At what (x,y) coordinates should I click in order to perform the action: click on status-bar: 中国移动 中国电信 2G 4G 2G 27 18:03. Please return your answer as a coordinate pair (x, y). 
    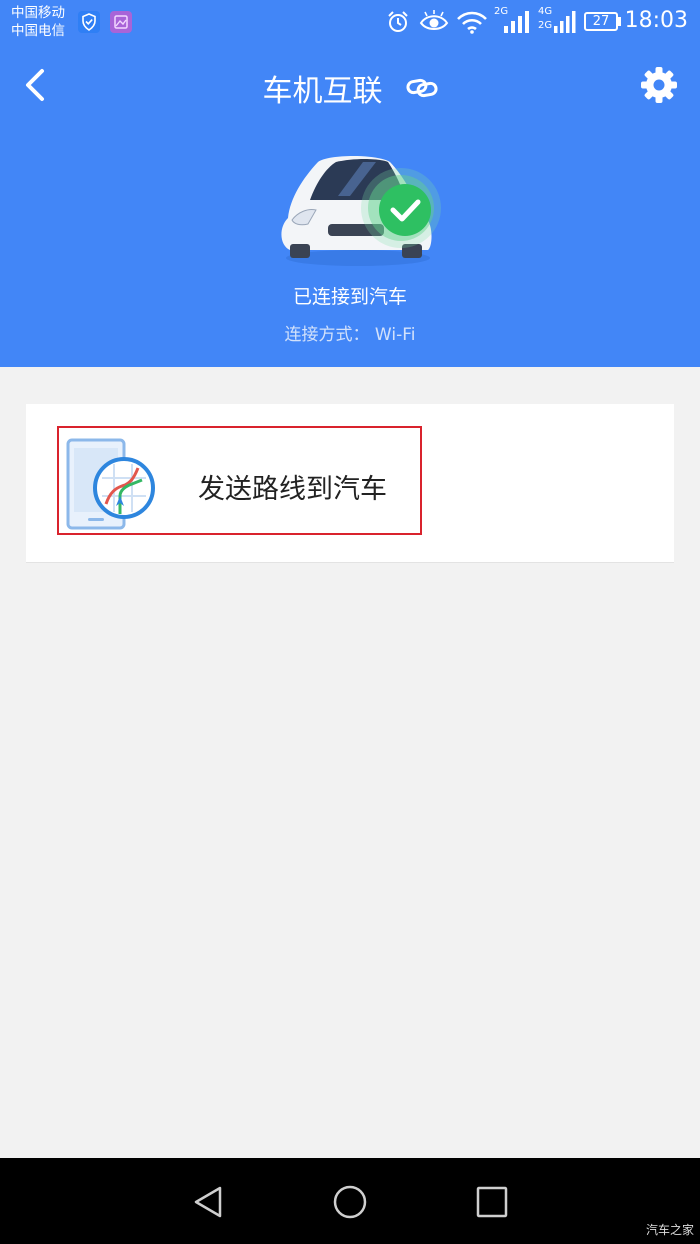
    Looking at the image, I should click on (350, 22).